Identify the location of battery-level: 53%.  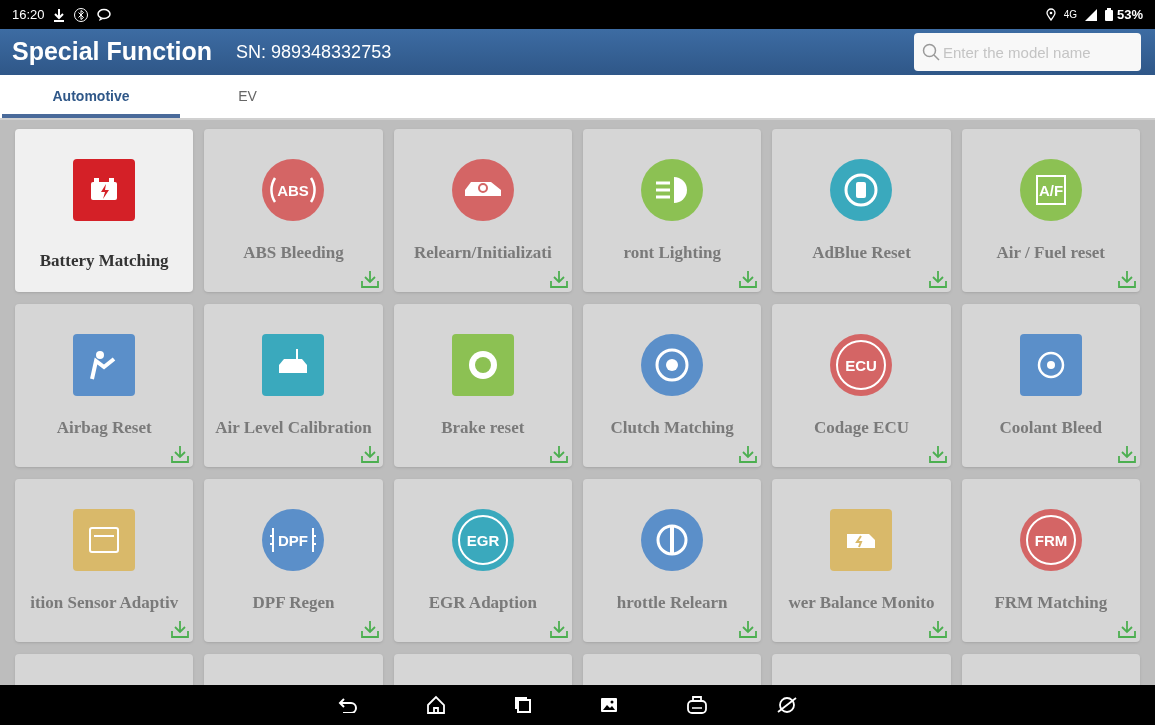
(1129, 14).